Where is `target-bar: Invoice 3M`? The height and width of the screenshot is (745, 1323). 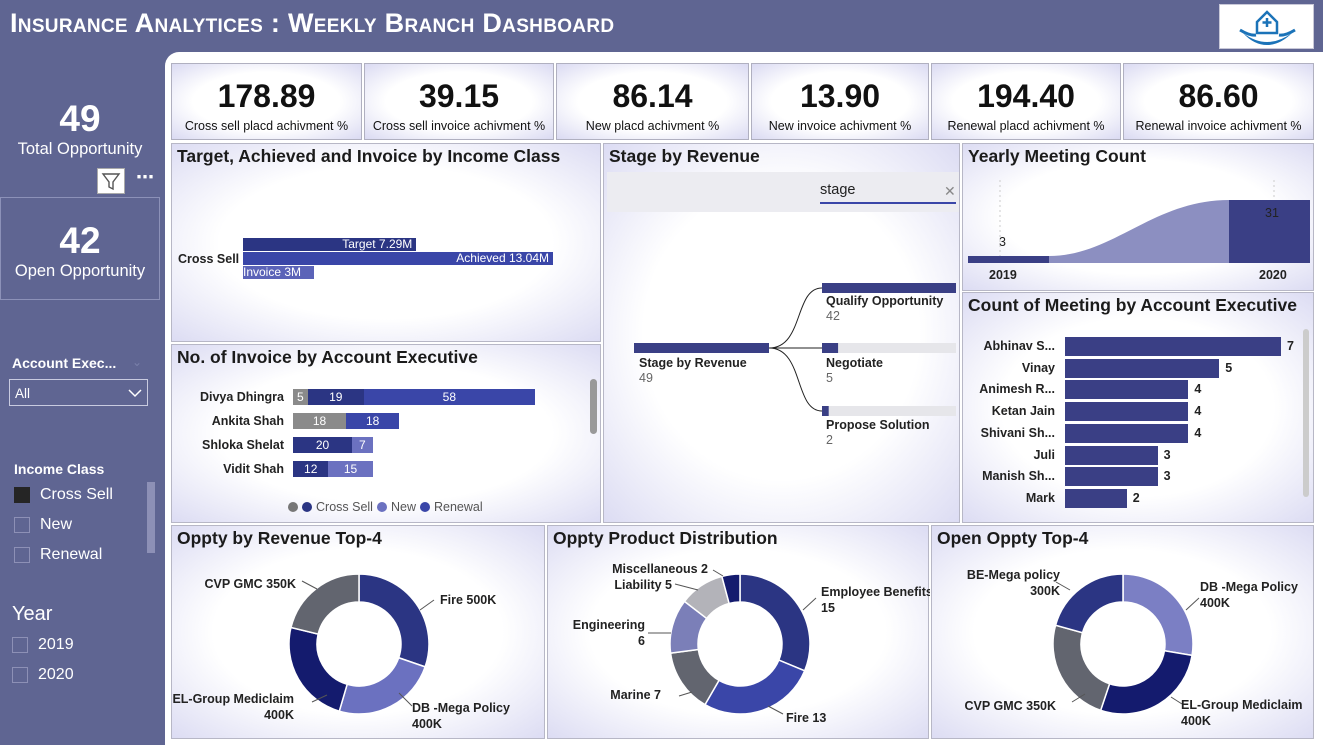
target-bar: Invoice 3M is located at coordinates (279, 272).